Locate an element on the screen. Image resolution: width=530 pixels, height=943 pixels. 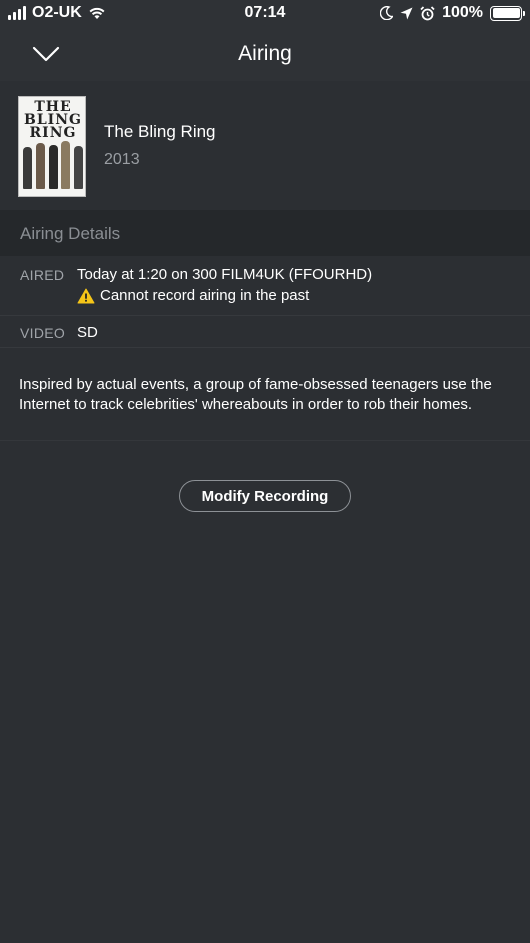
airing-details-header: Airing Details is located at coordinates (265, 233).